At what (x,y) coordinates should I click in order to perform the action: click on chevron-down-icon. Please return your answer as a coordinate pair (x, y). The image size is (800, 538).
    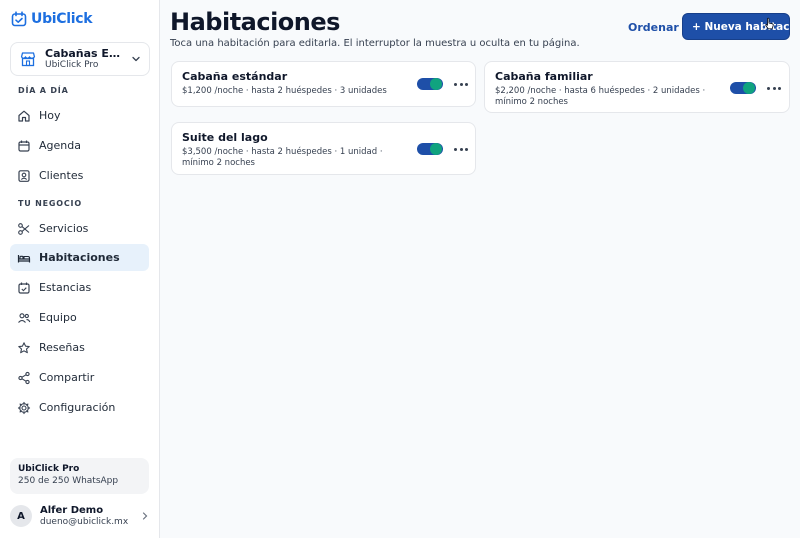
    Looking at the image, I should click on (136, 59).